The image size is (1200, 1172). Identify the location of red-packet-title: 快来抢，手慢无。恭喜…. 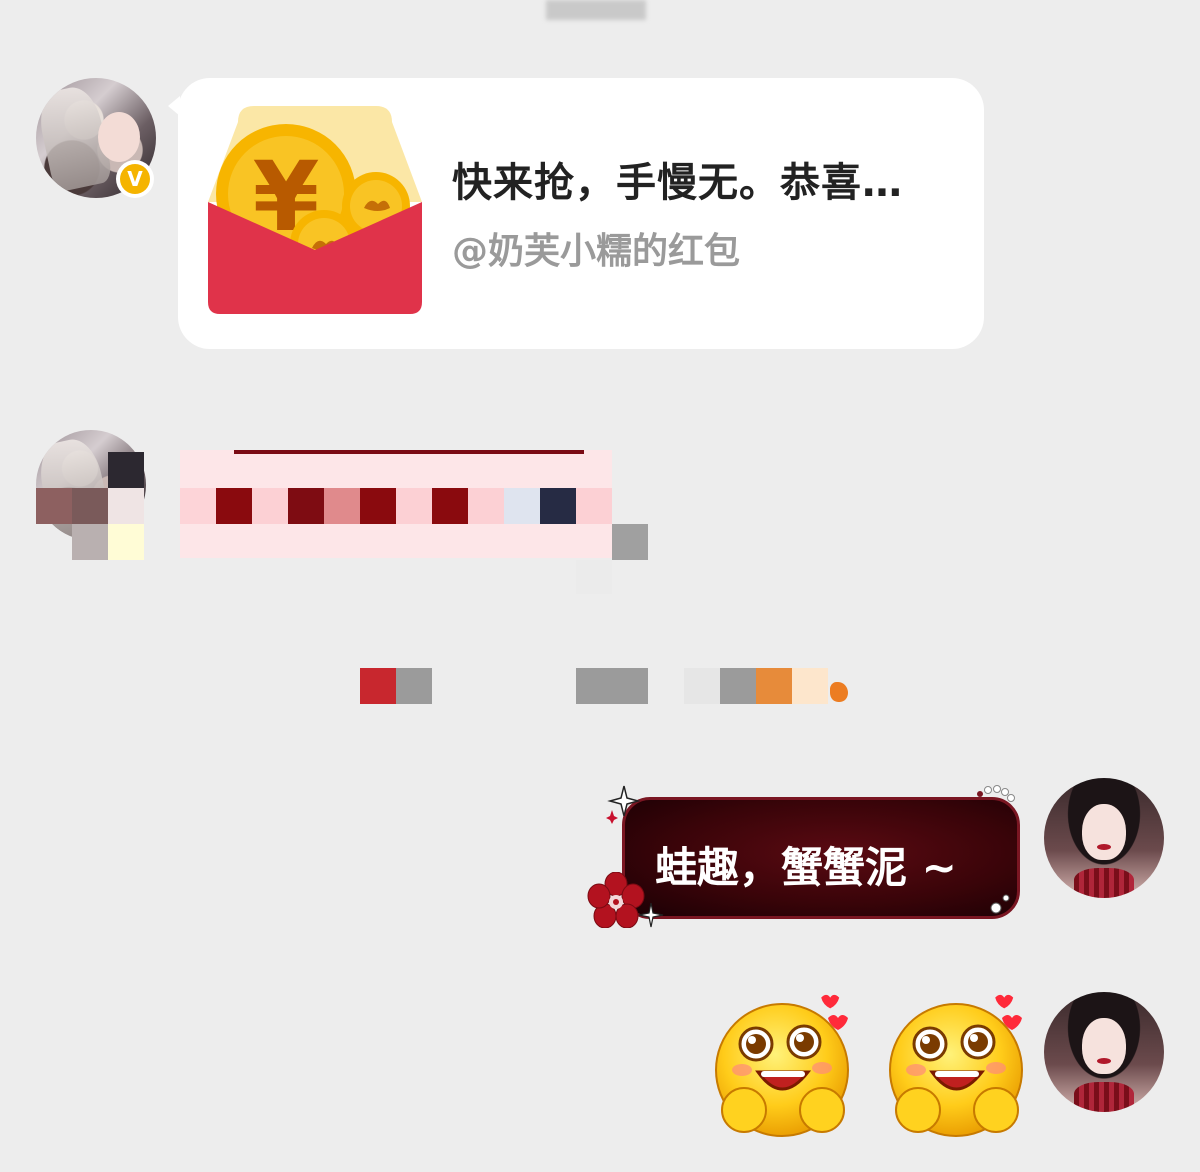
(677, 183).